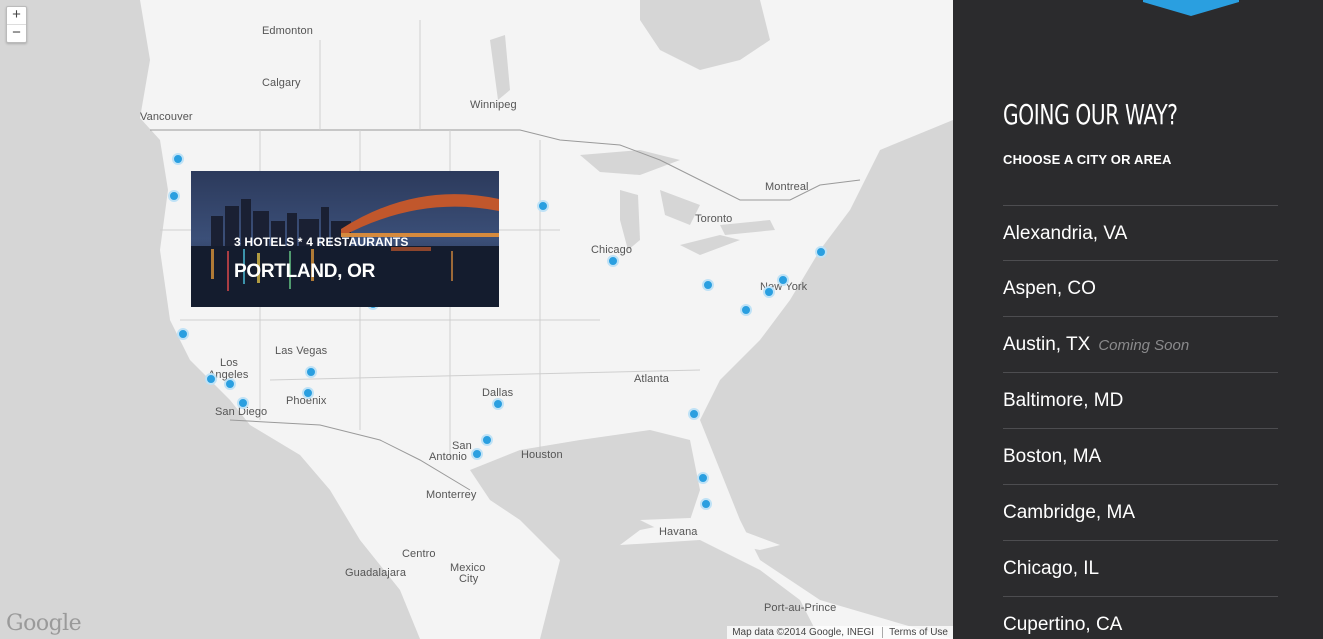 This screenshot has height=639, width=1323. What do you see at coordinates (1191, 8) in the screenshot?
I see `ribbon-icon` at bounding box center [1191, 8].